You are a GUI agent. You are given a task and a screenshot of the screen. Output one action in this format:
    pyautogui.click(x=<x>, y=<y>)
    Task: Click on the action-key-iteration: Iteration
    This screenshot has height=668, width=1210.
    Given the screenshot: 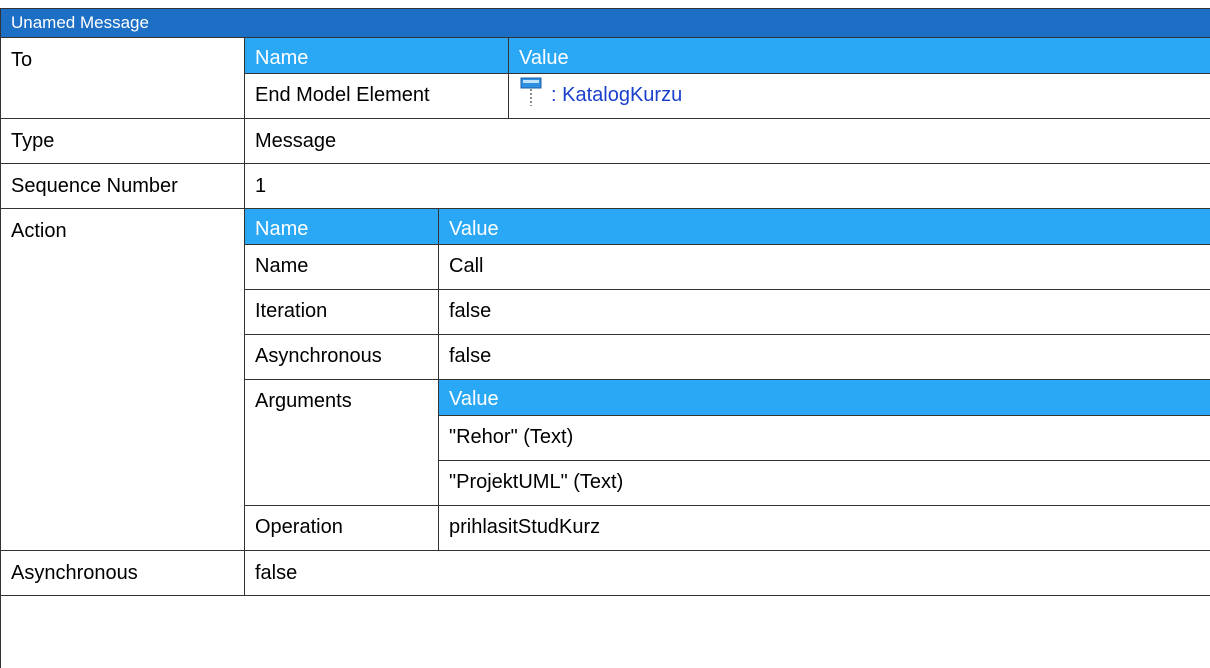 What is the action you would take?
    pyautogui.click(x=342, y=312)
    